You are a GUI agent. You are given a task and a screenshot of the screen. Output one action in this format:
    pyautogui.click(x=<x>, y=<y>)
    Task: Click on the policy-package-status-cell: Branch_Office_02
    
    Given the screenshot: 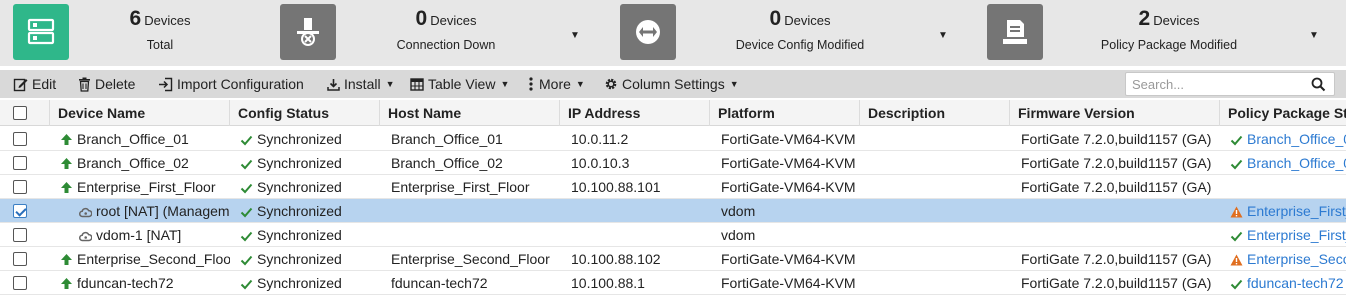 What is the action you would take?
    pyautogui.click(x=1283, y=163)
    